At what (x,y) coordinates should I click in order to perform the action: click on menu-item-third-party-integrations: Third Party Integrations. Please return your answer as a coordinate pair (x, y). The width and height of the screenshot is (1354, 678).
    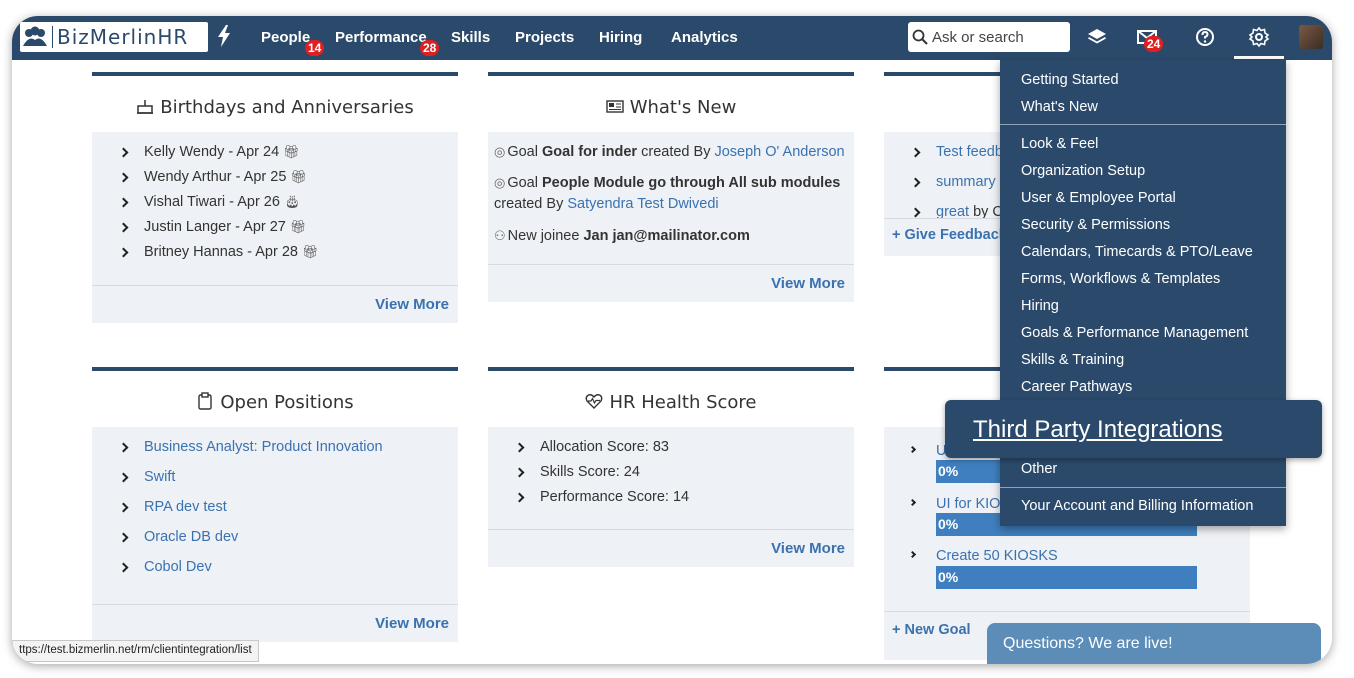
    Looking at the image, I should click on (1133, 429).